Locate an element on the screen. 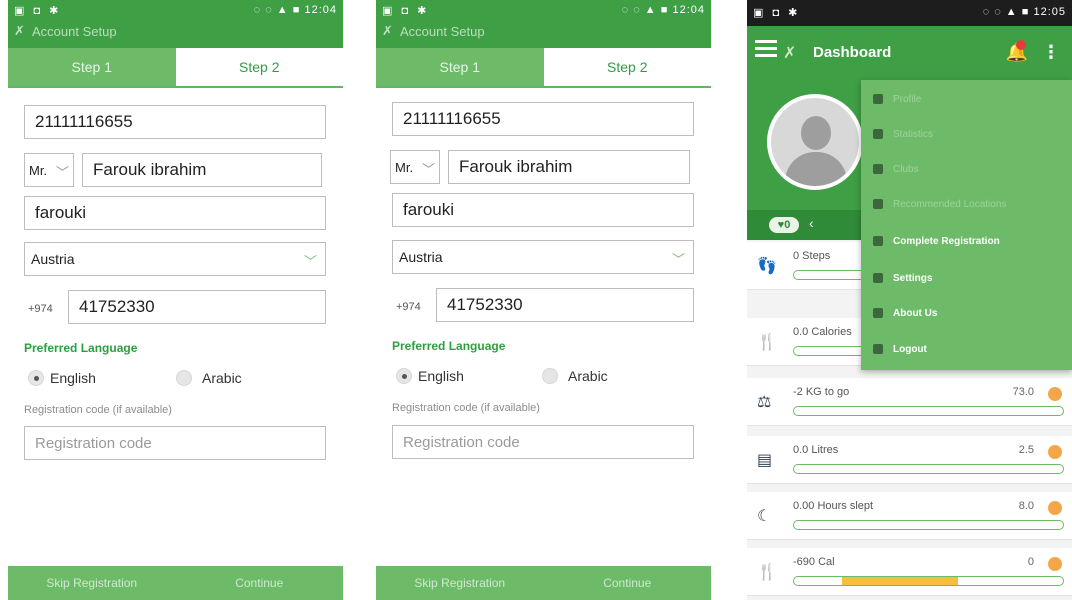 Image resolution: width=1072 pixels, height=600 pixels. radio-selected-icon is located at coordinates (404, 376).